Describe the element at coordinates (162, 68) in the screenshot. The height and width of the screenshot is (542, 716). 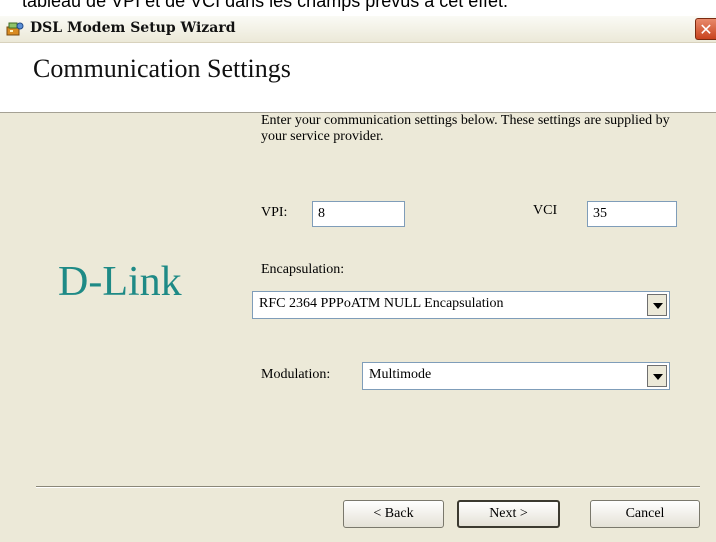
I see `page-title: Communication Settings` at that location.